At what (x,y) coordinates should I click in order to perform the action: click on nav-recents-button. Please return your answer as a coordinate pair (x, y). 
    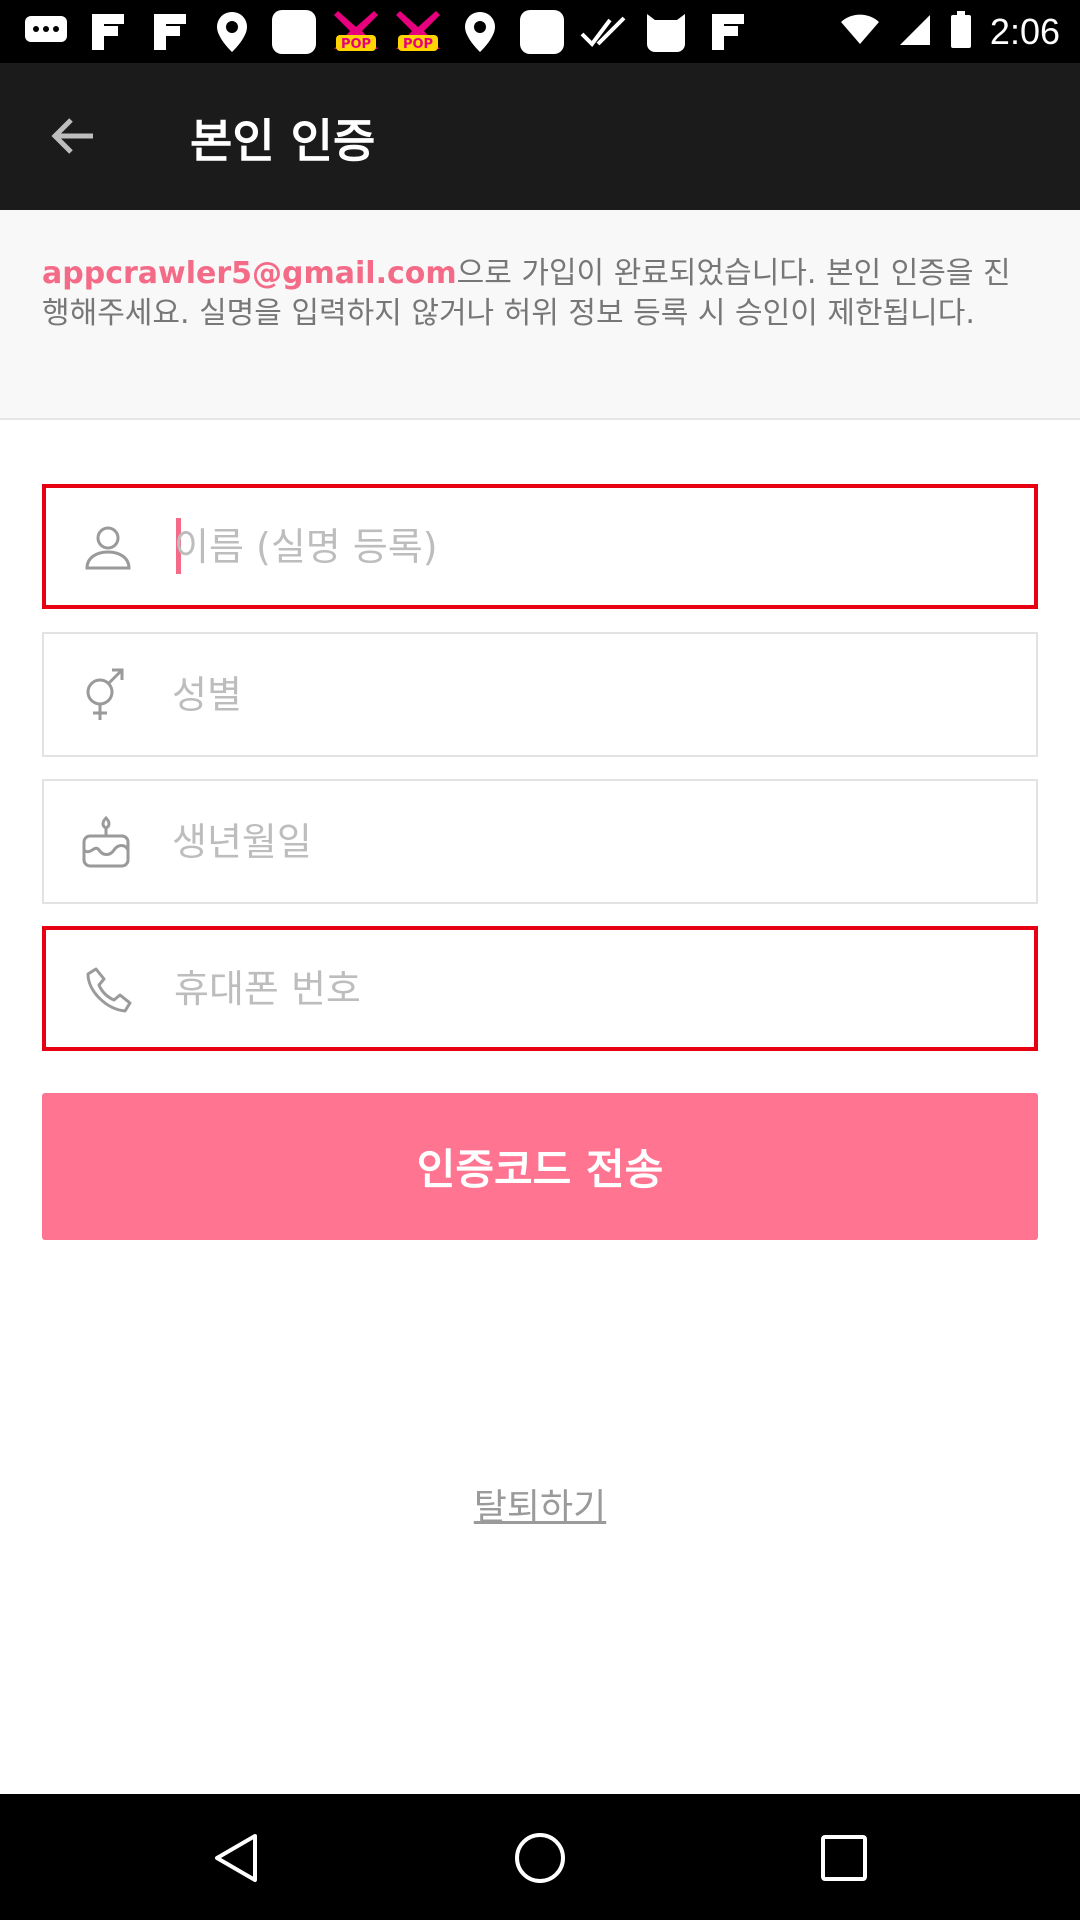
    Looking at the image, I should click on (844, 1858).